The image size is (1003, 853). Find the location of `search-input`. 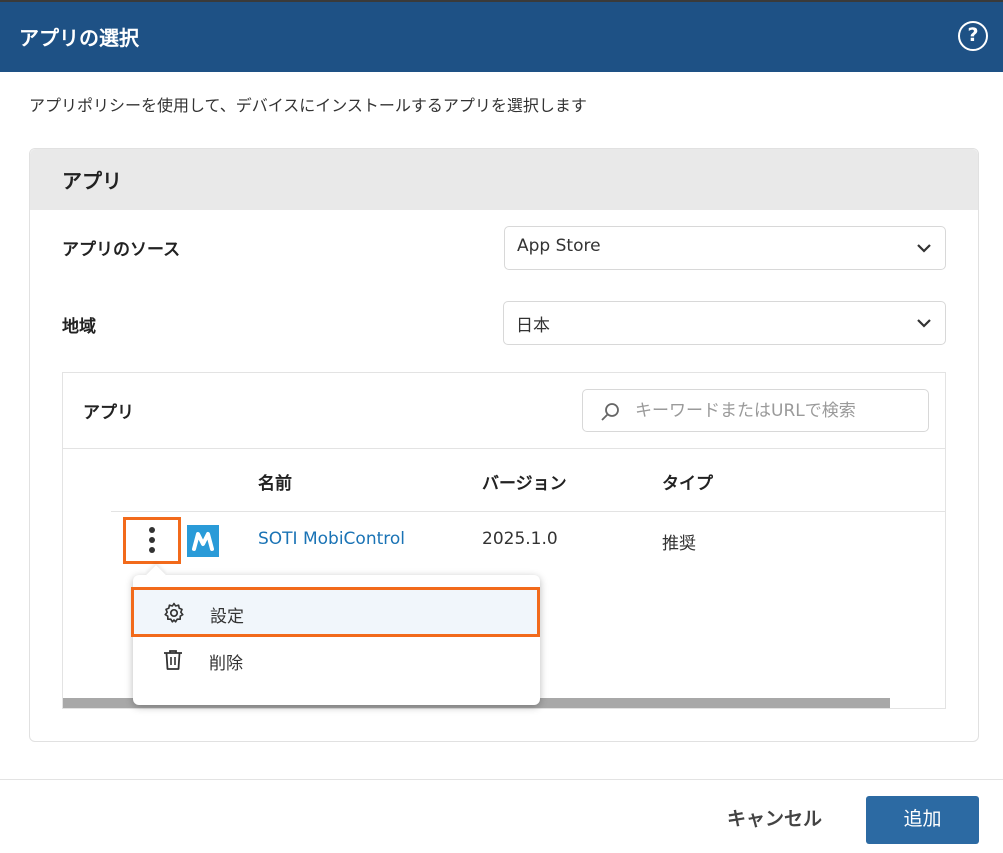

search-input is located at coordinates (775, 410).